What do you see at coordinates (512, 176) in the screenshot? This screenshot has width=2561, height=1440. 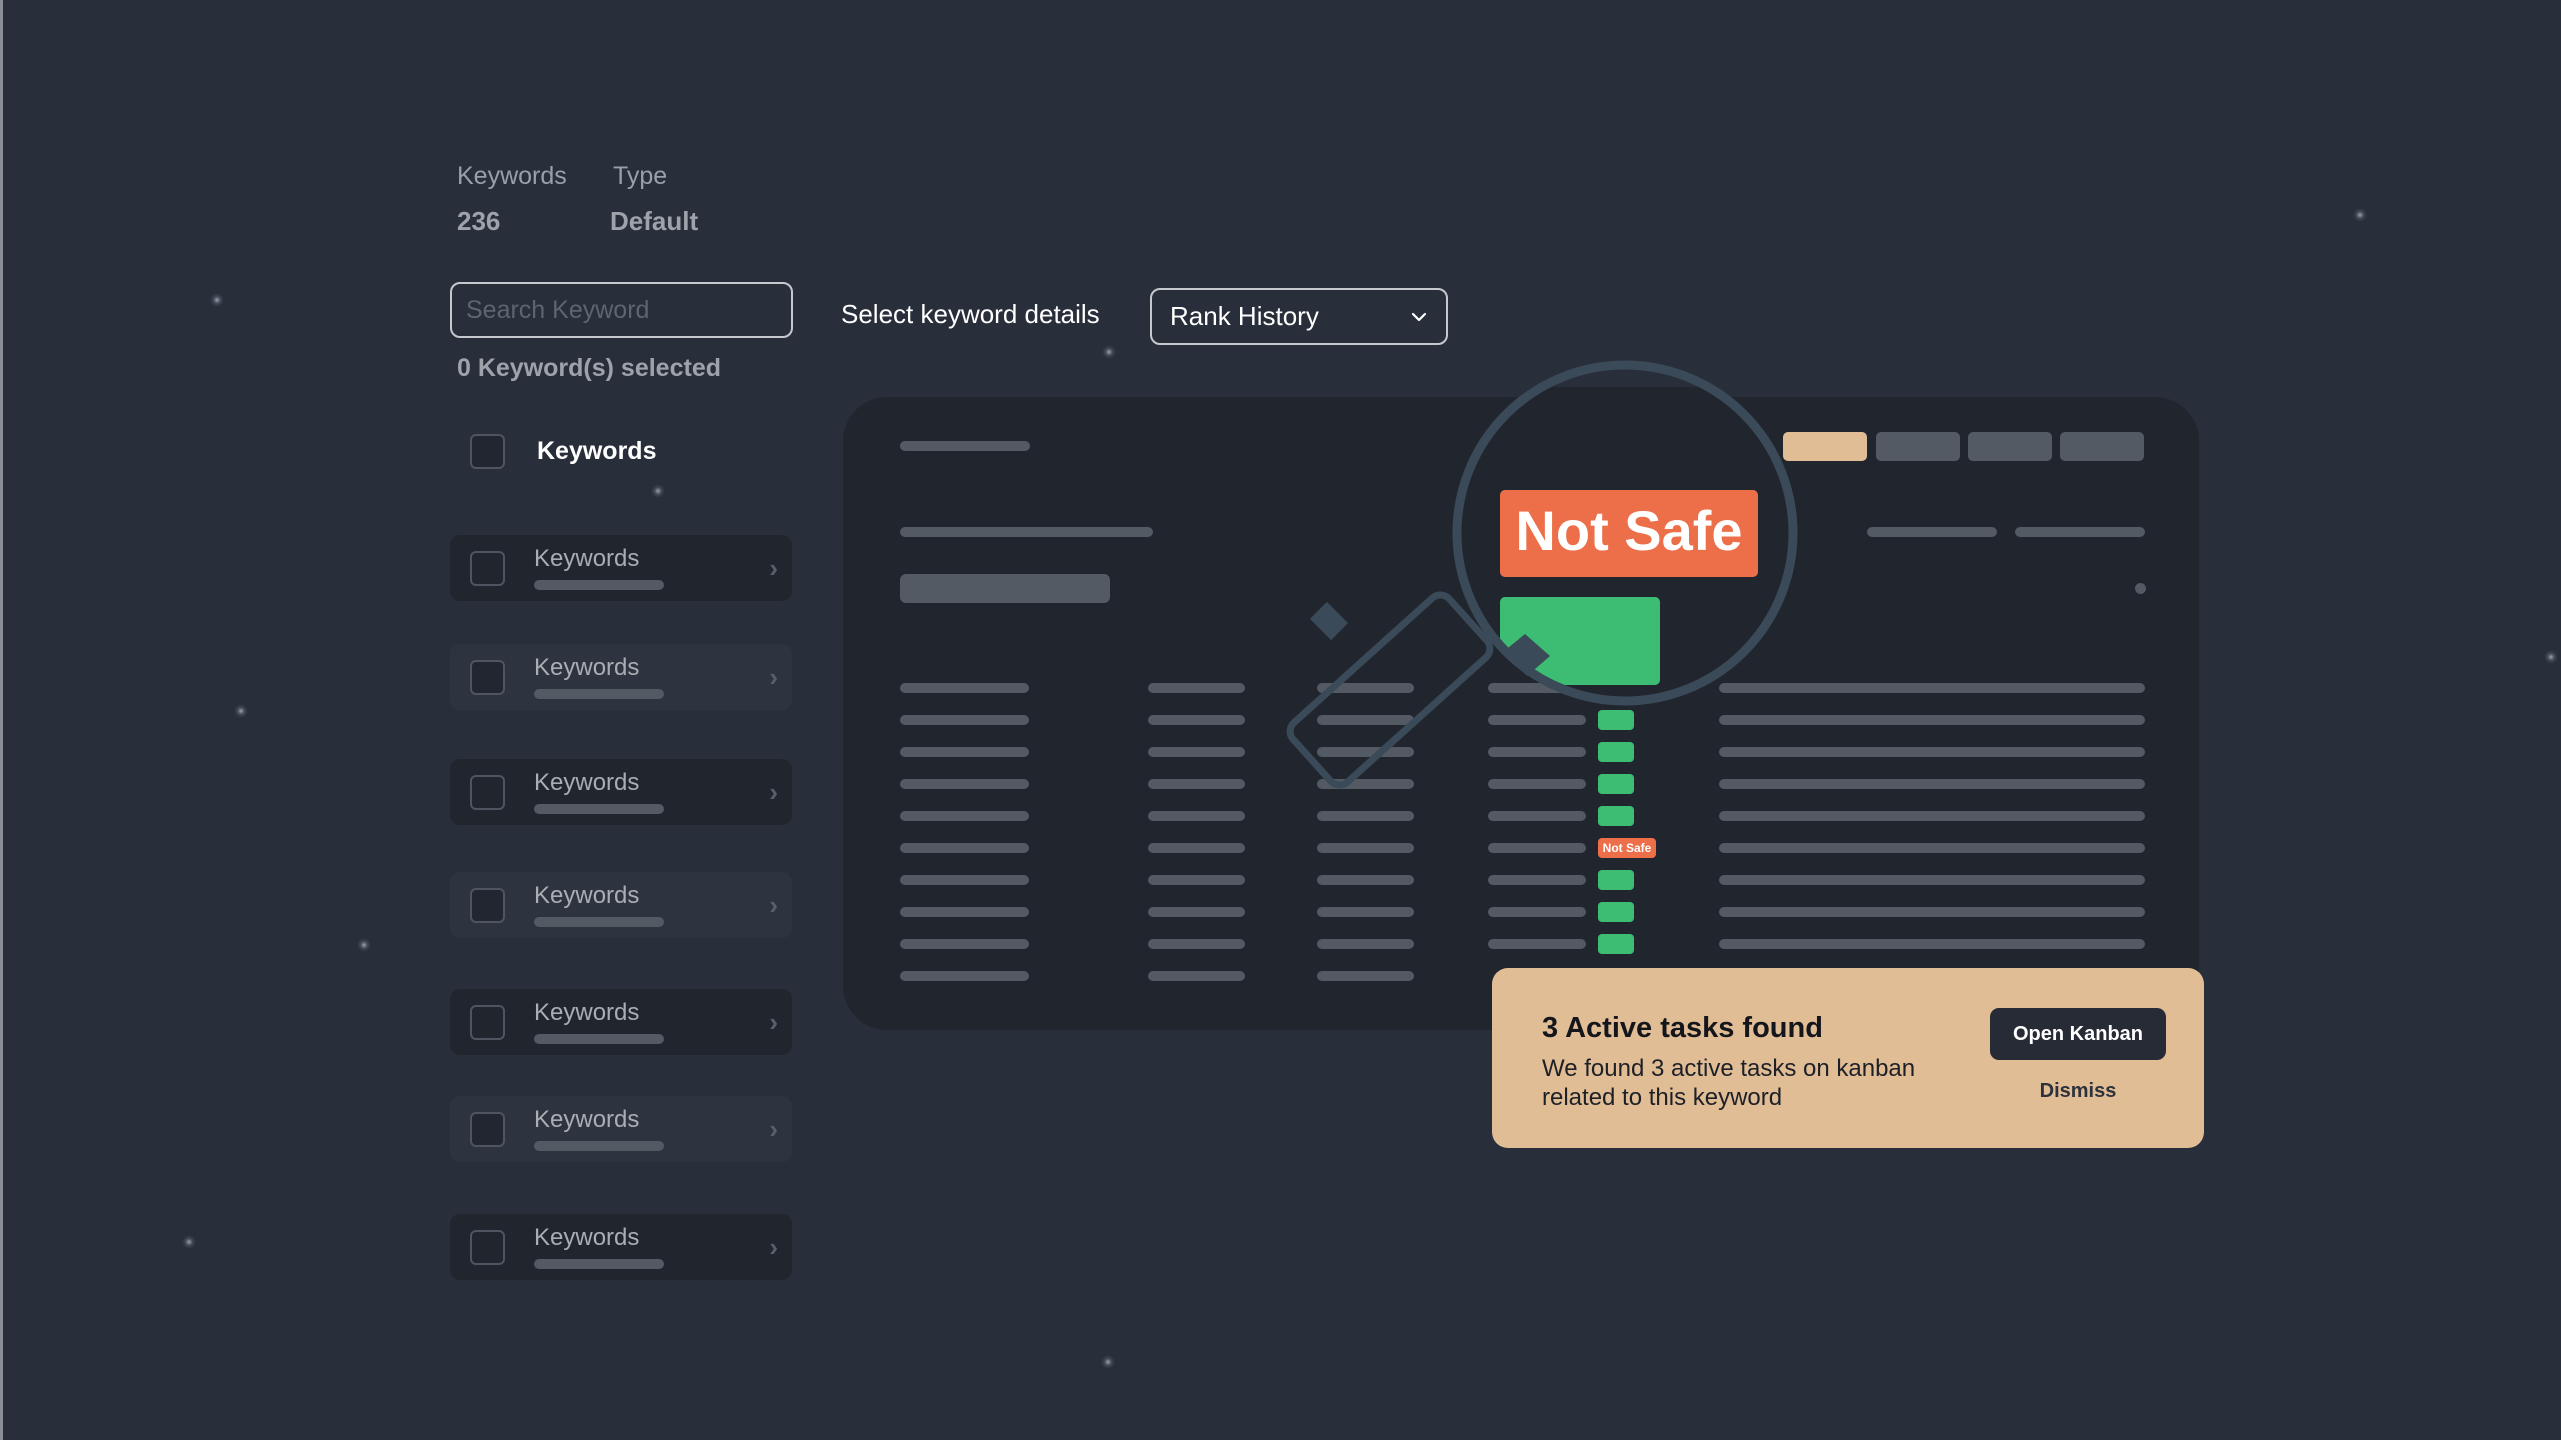 I see `keywords-stat-label: Keywords` at bounding box center [512, 176].